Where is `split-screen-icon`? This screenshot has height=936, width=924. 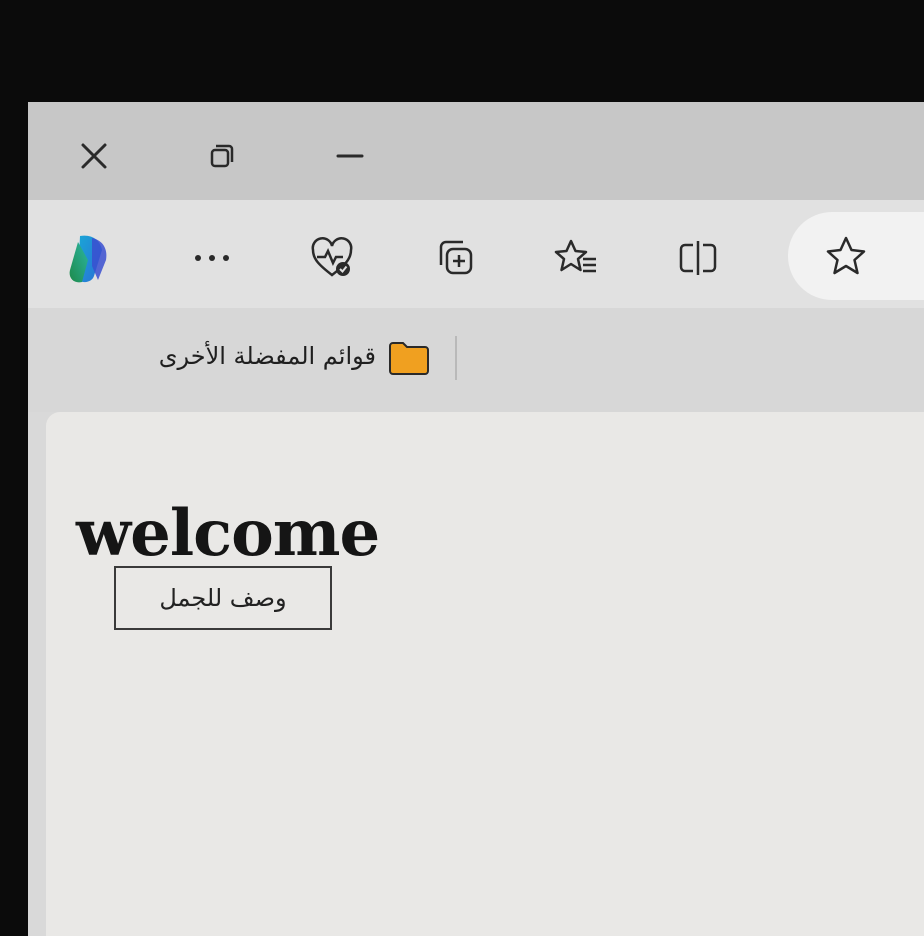
split-screen-icon is located at coordinates (698, 258).